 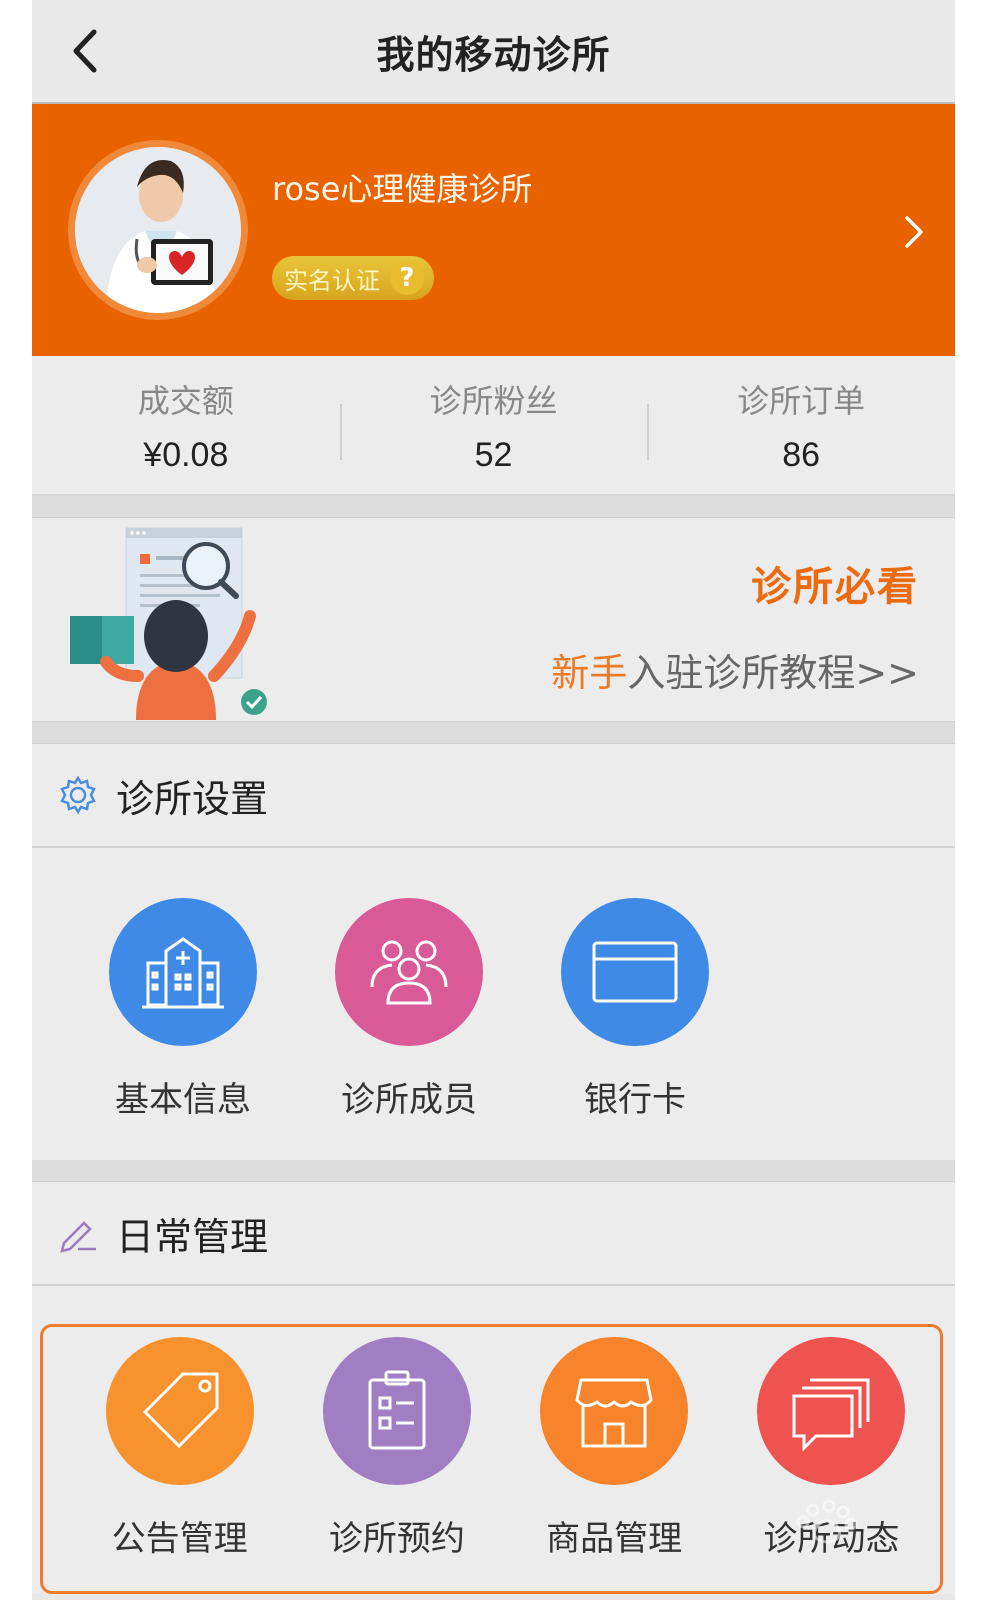 I want to click on gear-icon, so click(x=78, y=795).